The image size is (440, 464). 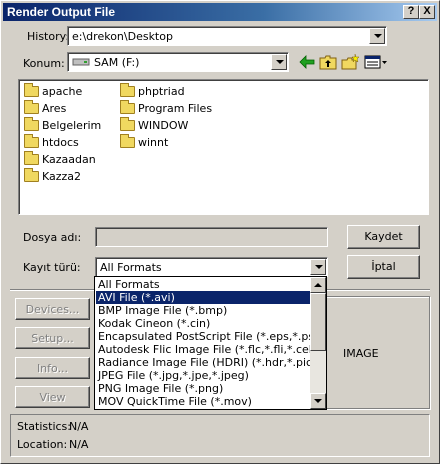 I want to click on folder-name: Program Files, so click(x=175, y=108).